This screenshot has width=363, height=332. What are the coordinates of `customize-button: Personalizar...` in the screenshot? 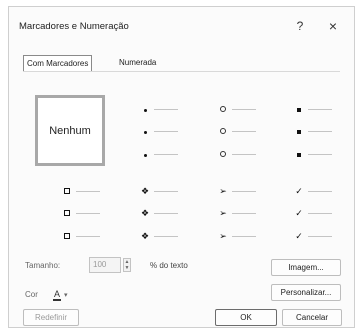 It's located at (306, 292).